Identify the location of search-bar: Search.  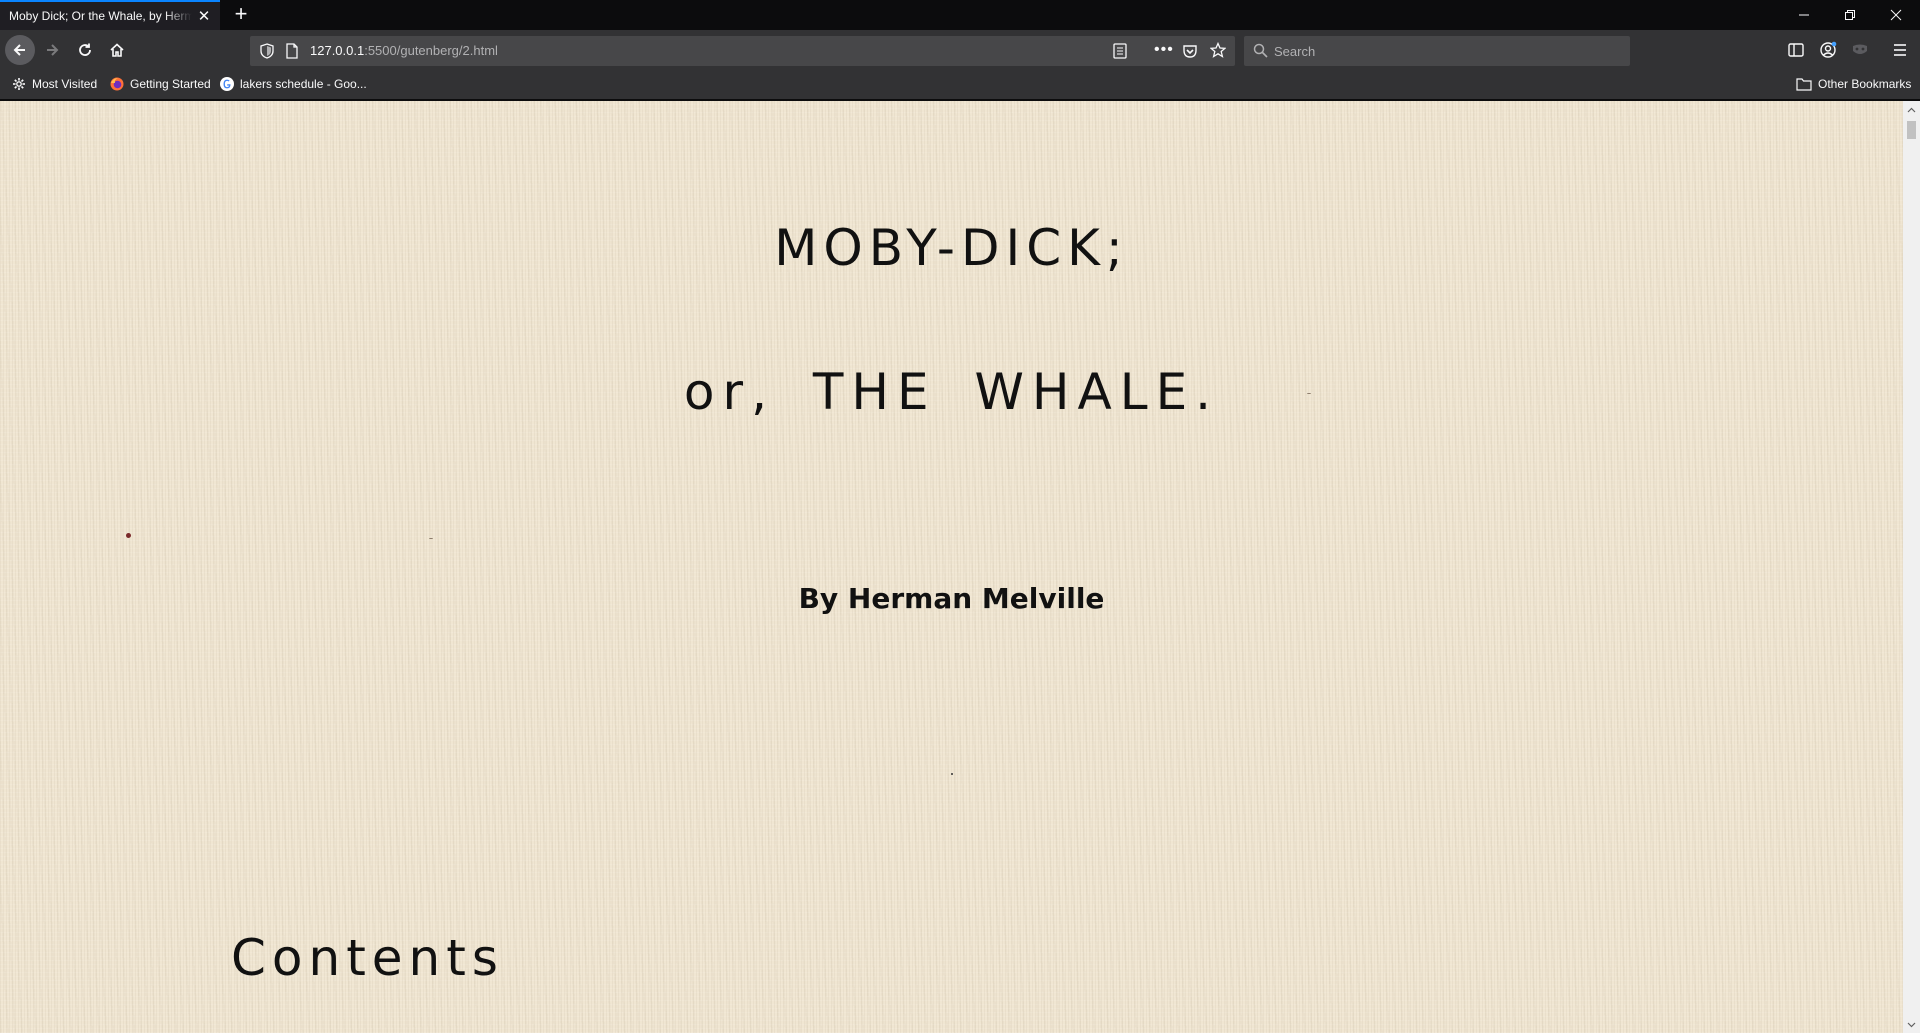
(1437, 51).